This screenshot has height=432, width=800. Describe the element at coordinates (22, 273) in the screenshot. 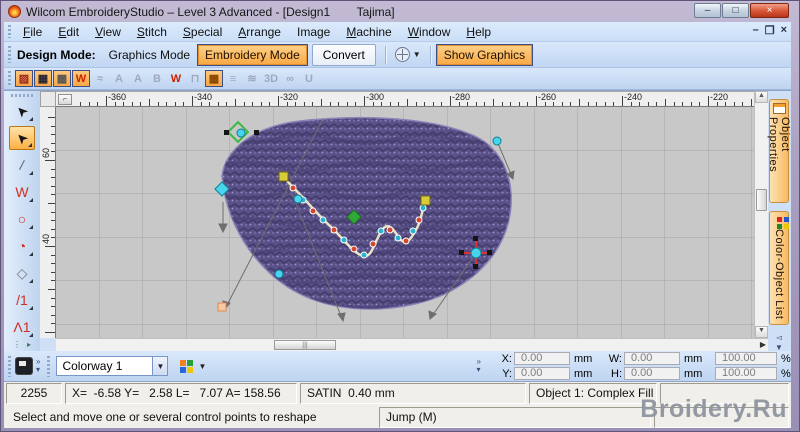

I see `complex-fill-tool: ◇` at that location.